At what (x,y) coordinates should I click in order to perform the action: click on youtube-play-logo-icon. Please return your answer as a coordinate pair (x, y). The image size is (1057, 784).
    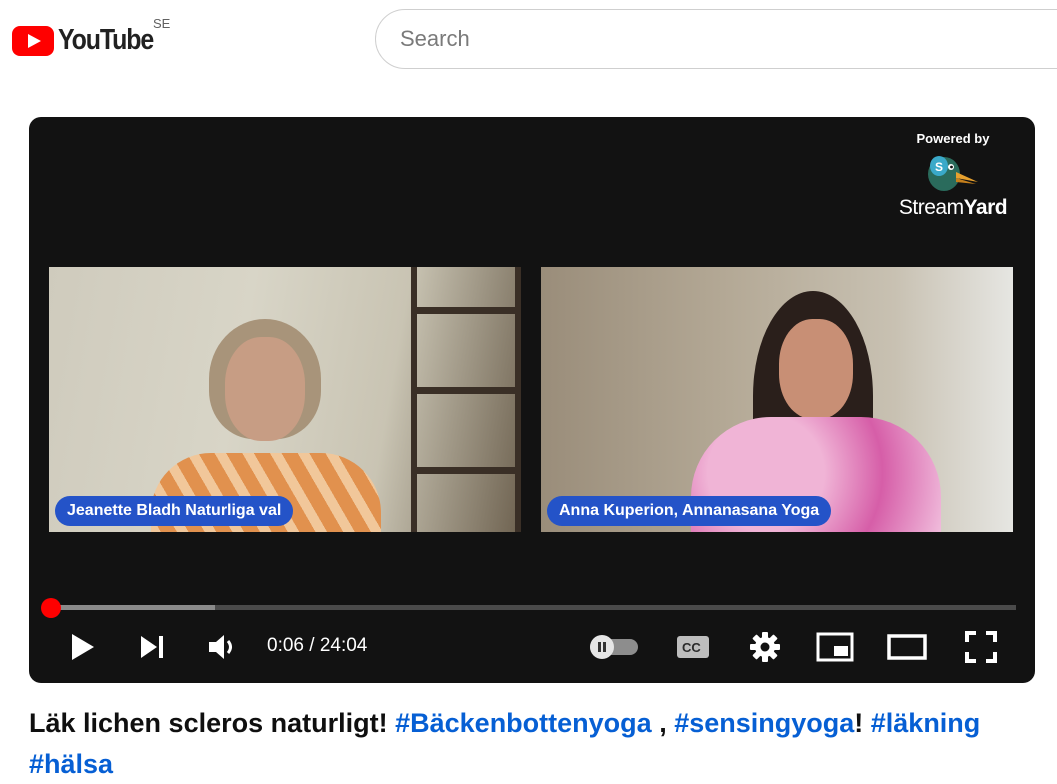
    Looking at the image, I should click on (33, 40).